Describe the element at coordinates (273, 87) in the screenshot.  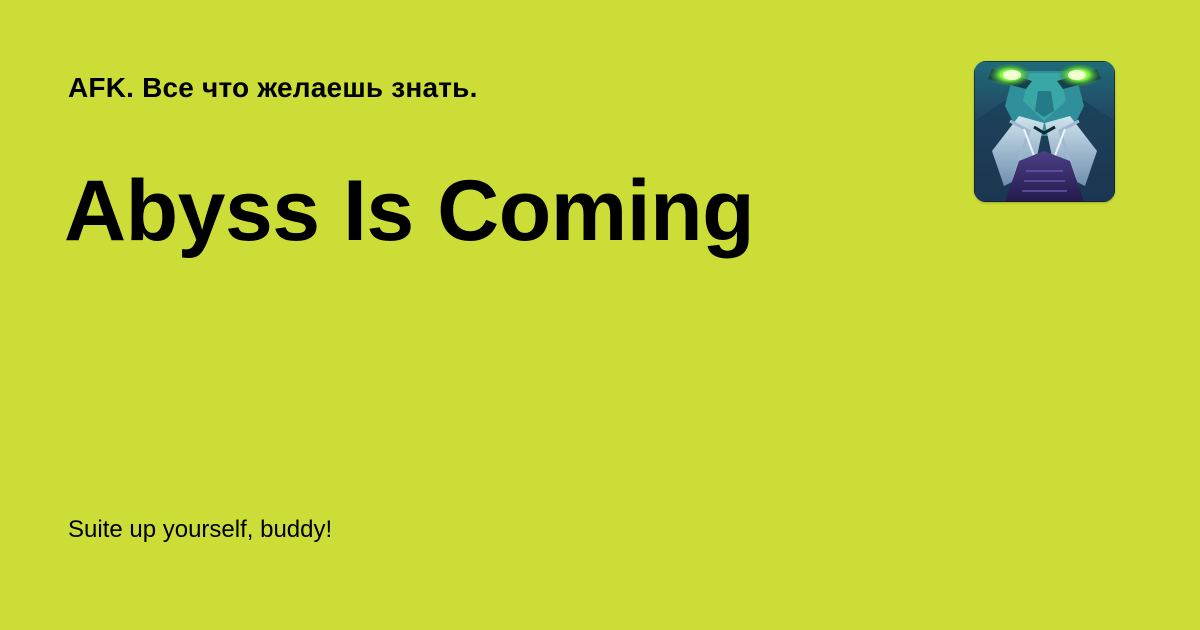
I see `site-name: AFK. Все что желаешь знать.` at that location.